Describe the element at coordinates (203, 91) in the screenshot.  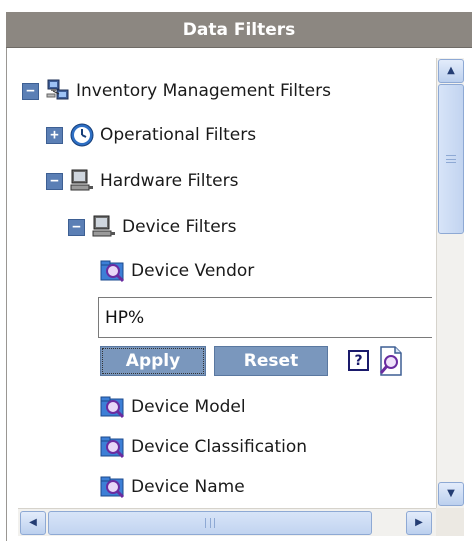
I see `tree-node-label: Inventory Management Filters` at that location.